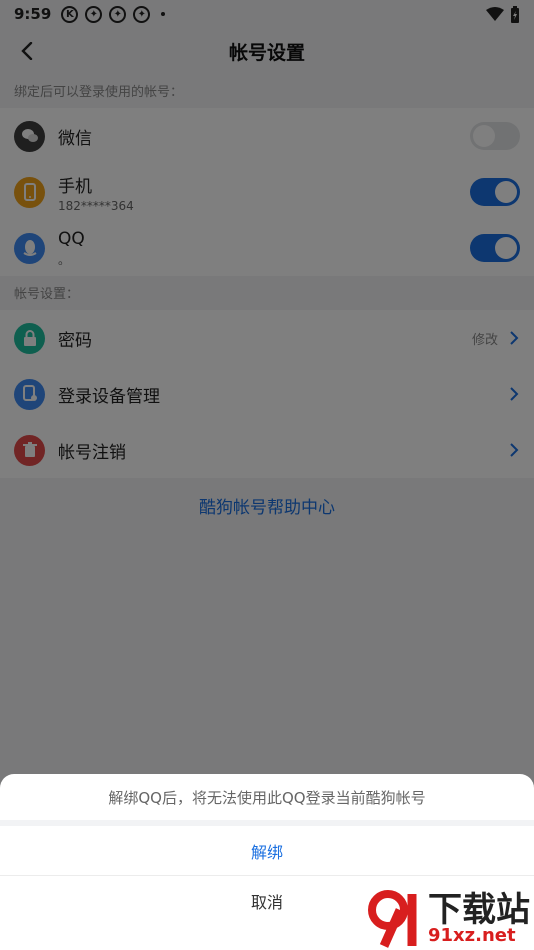 This screenshot has height=950, width=534. I want to click on unbind-message: 解绑QQ后，将无法使用此QQ登录当前酷狗帐号, so click(267, 800).